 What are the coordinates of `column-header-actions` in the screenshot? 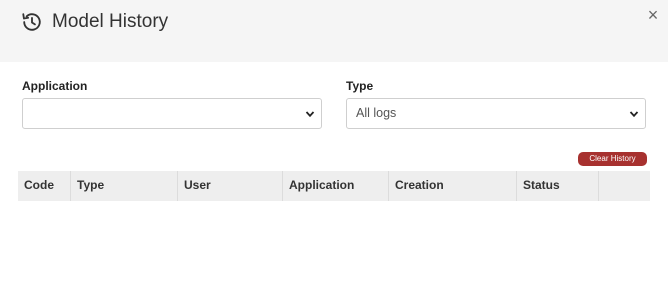 It's located at (624, 186).